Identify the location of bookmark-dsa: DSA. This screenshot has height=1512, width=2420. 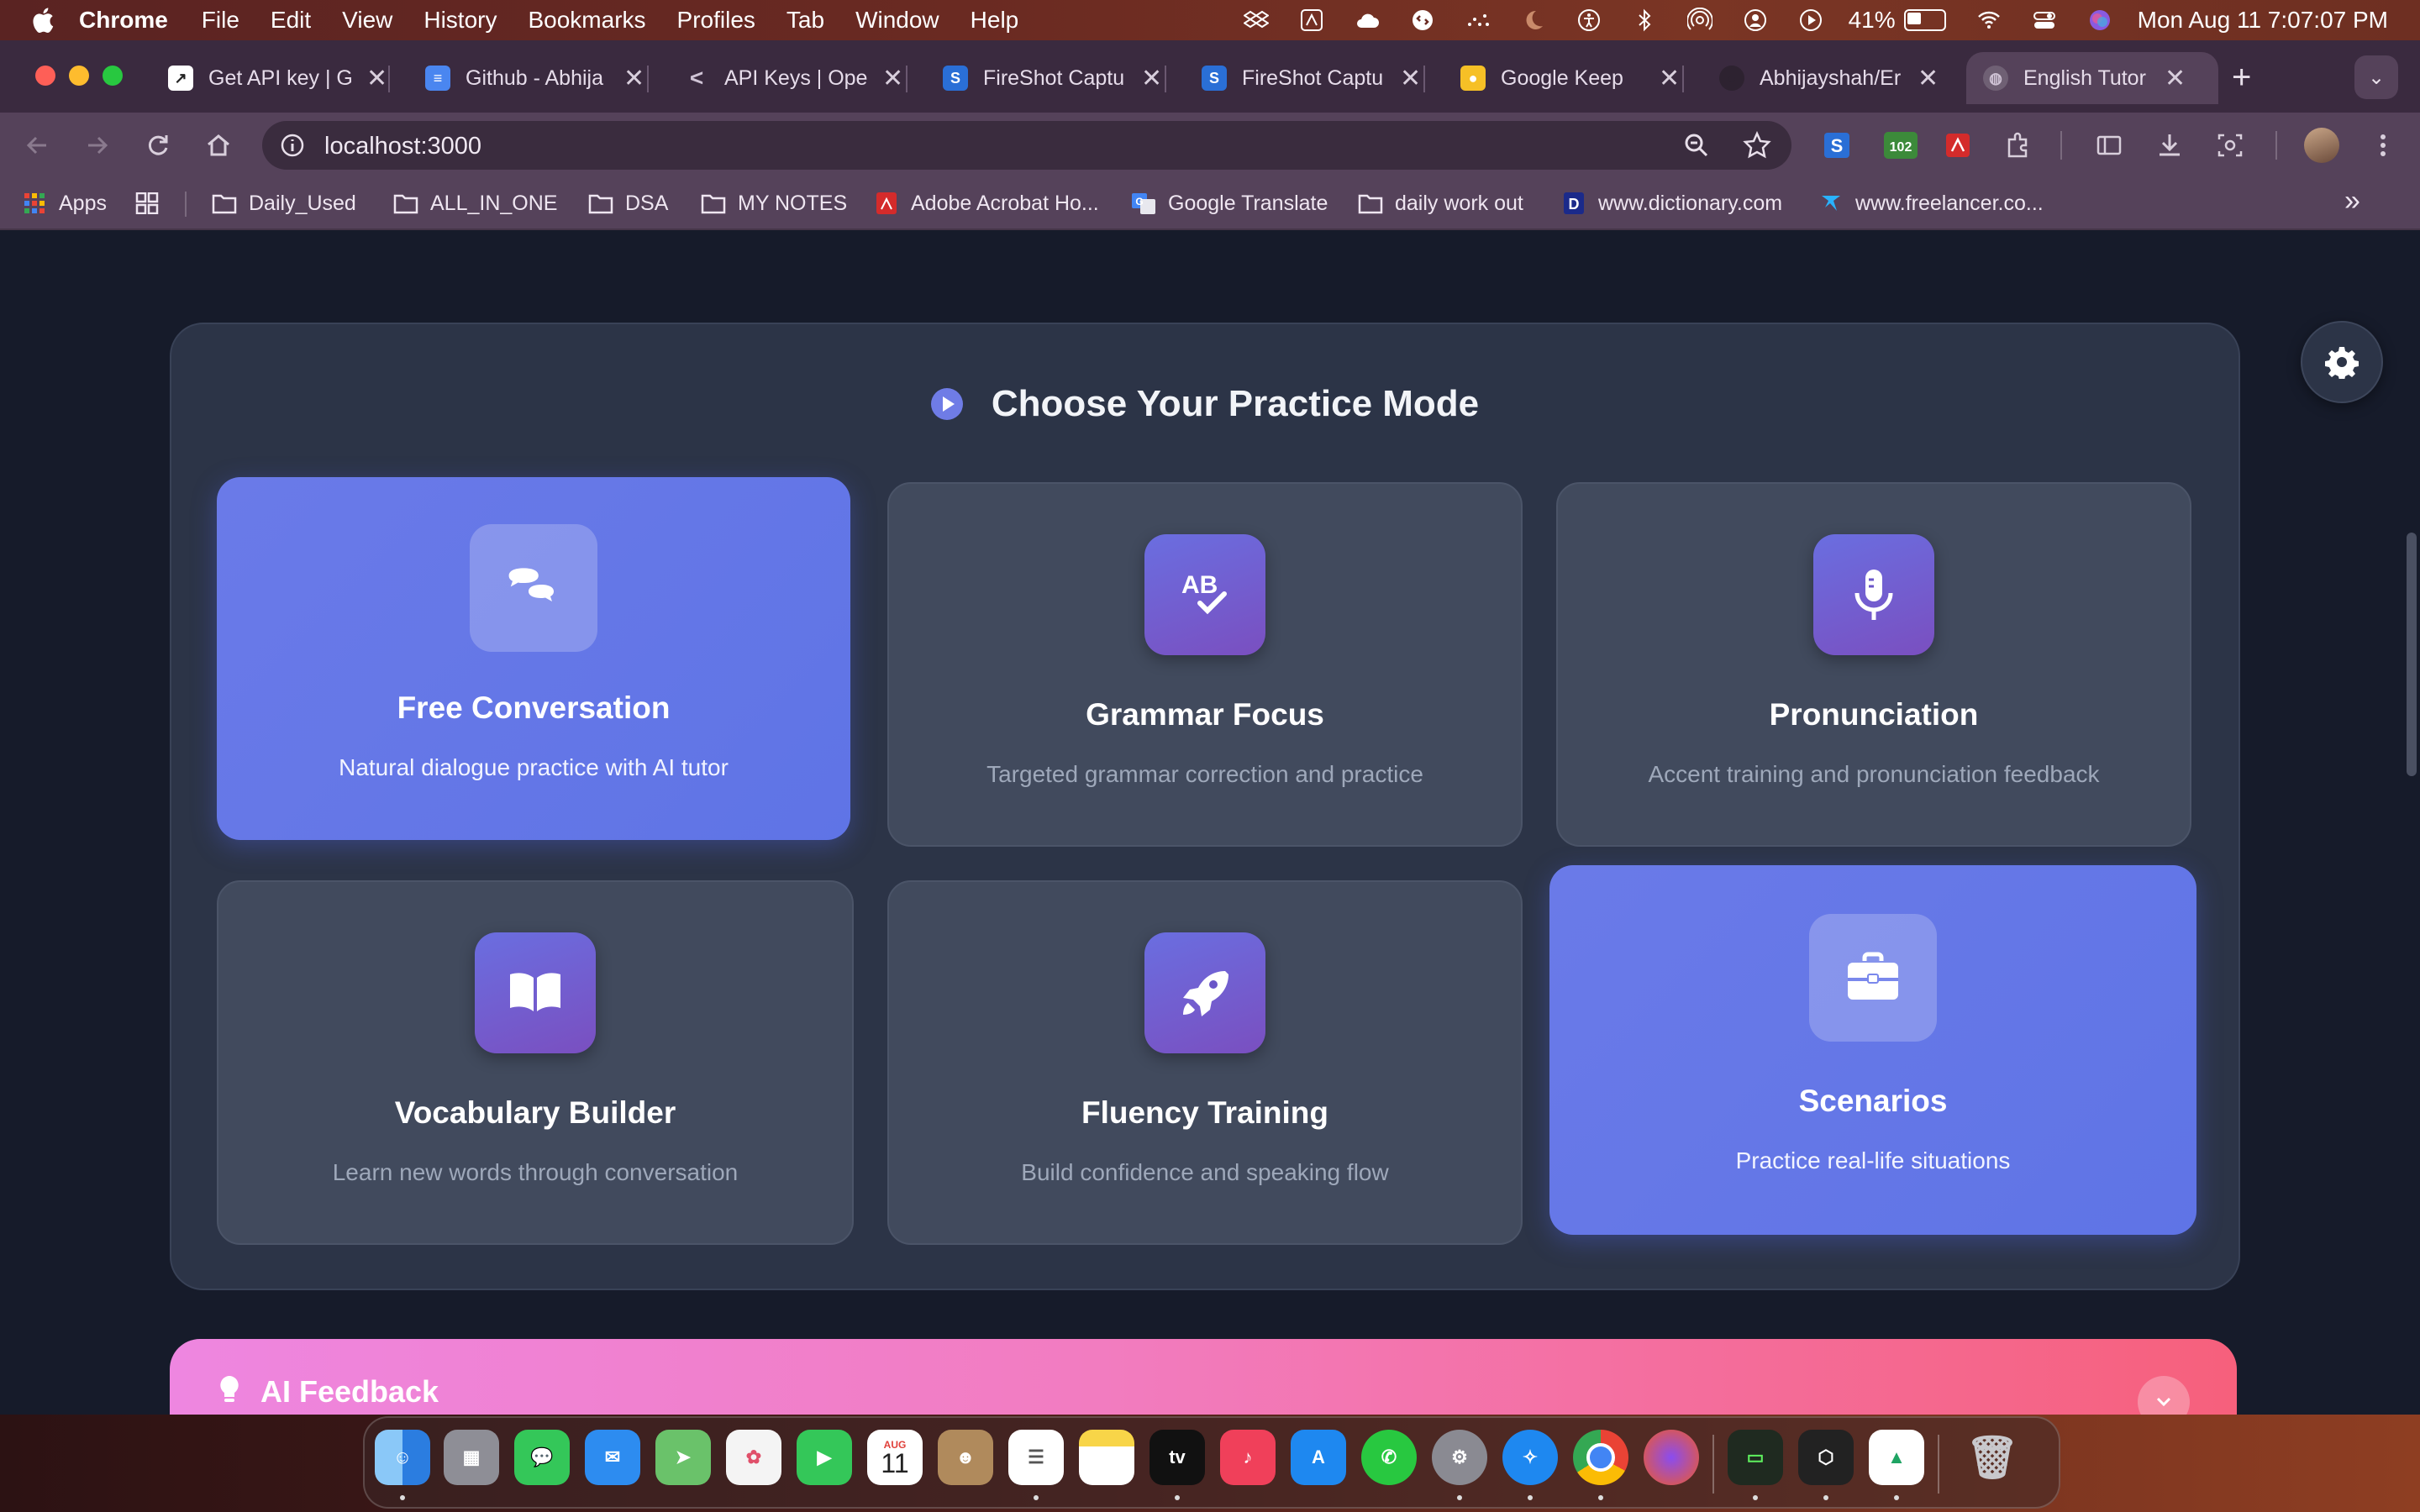
(628, 203).